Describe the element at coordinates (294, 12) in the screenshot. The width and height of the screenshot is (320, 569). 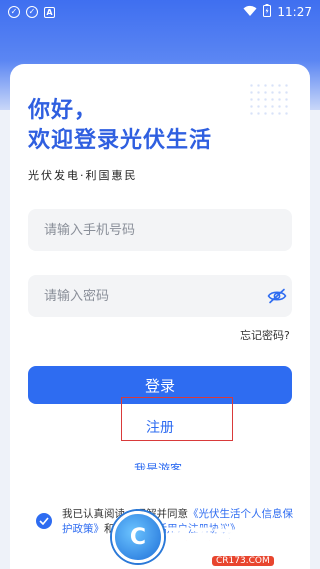
I see `status-time: 11:27` at that location.